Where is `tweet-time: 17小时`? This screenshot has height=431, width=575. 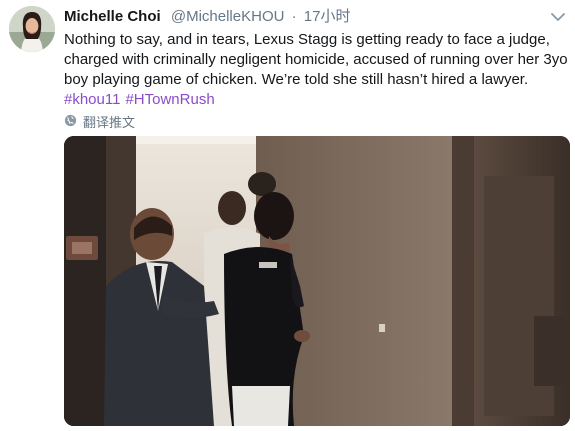 tweet-time: 17小时 is located at coordinates (327, 16).